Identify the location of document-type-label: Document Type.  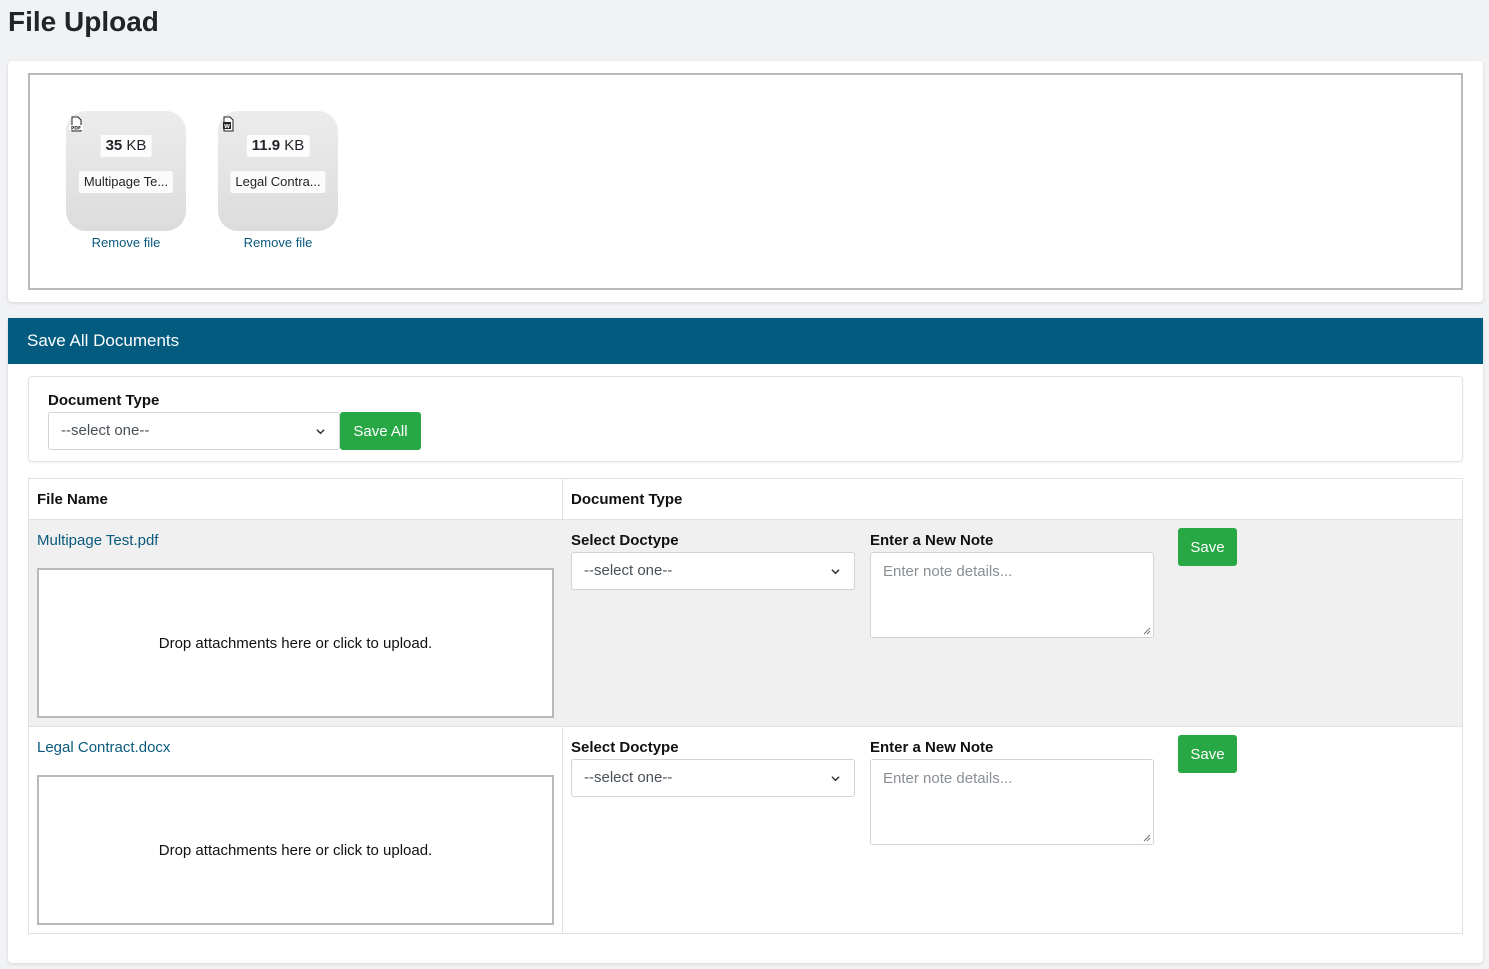
(104, 400).